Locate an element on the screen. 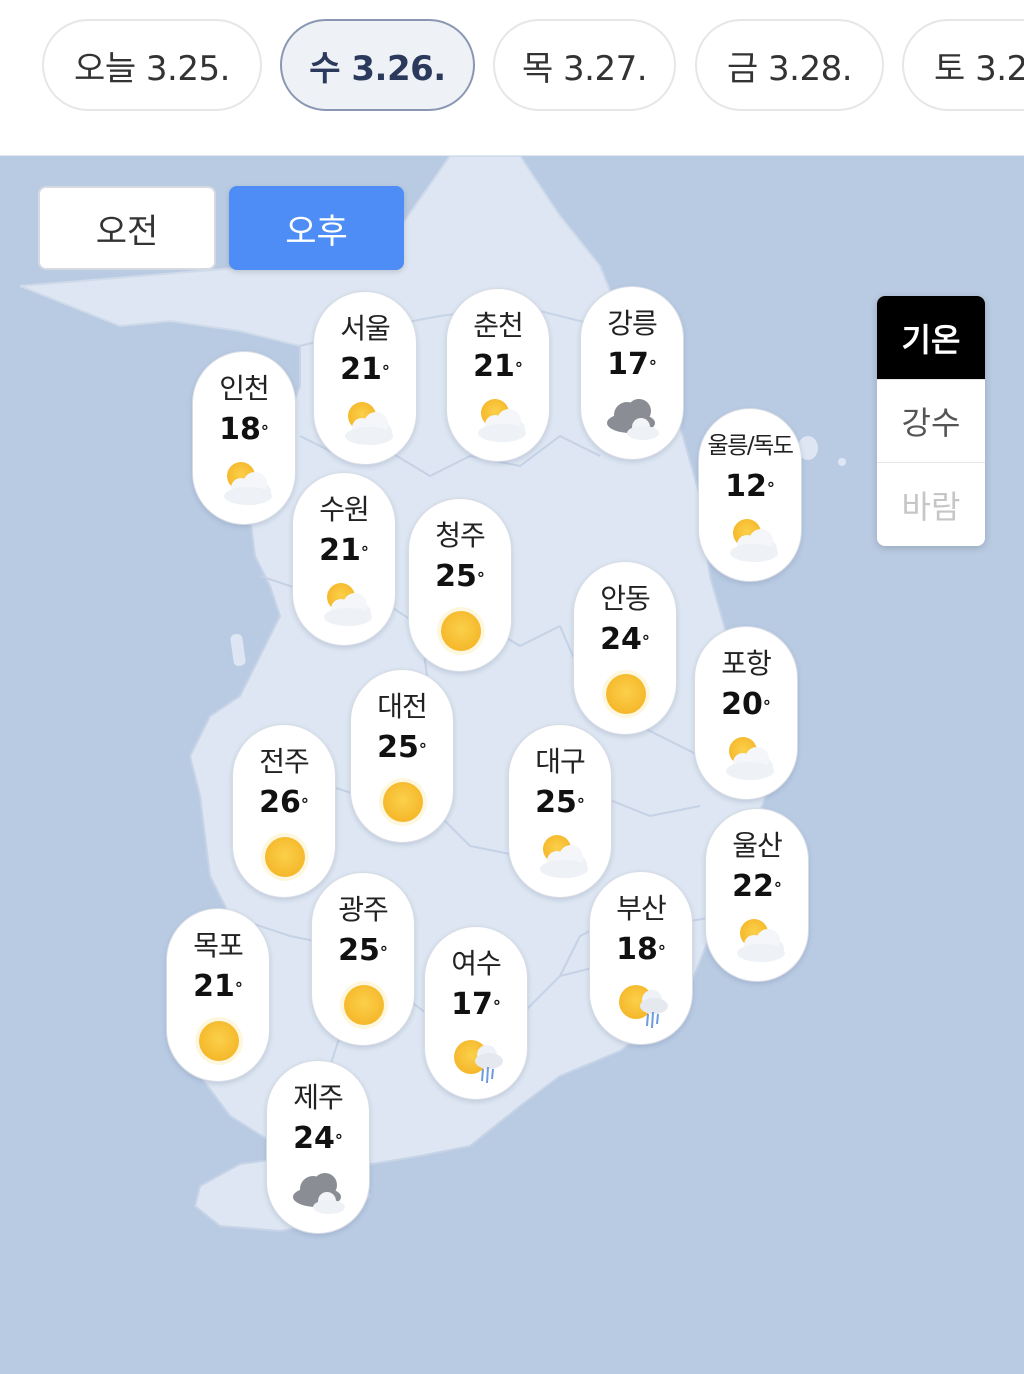 This screenshot has width=1024, height=1374. city-name: 춘천 is located at coordinates (498, 325).